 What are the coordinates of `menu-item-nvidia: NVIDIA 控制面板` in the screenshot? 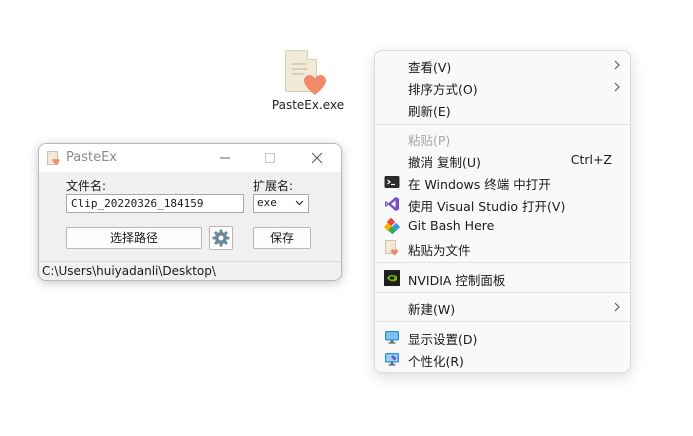 It's located at (502, 278).